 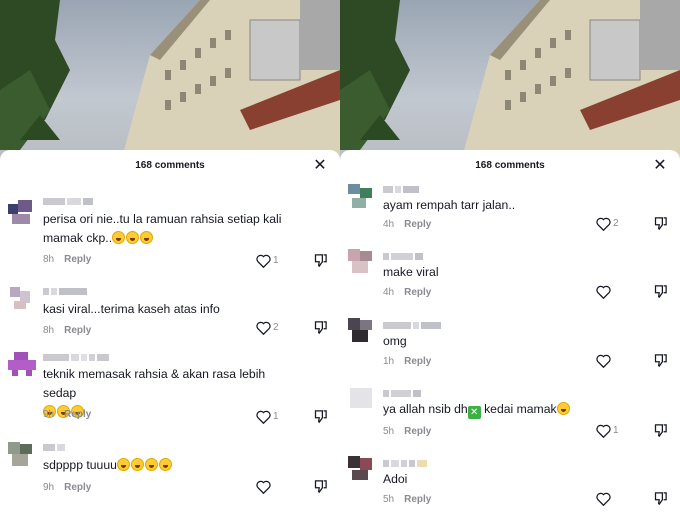 What do you see at coordinates (389, 361) in the screenshot?
I see `comment-time: 1h` at bounding box center [389, 361].